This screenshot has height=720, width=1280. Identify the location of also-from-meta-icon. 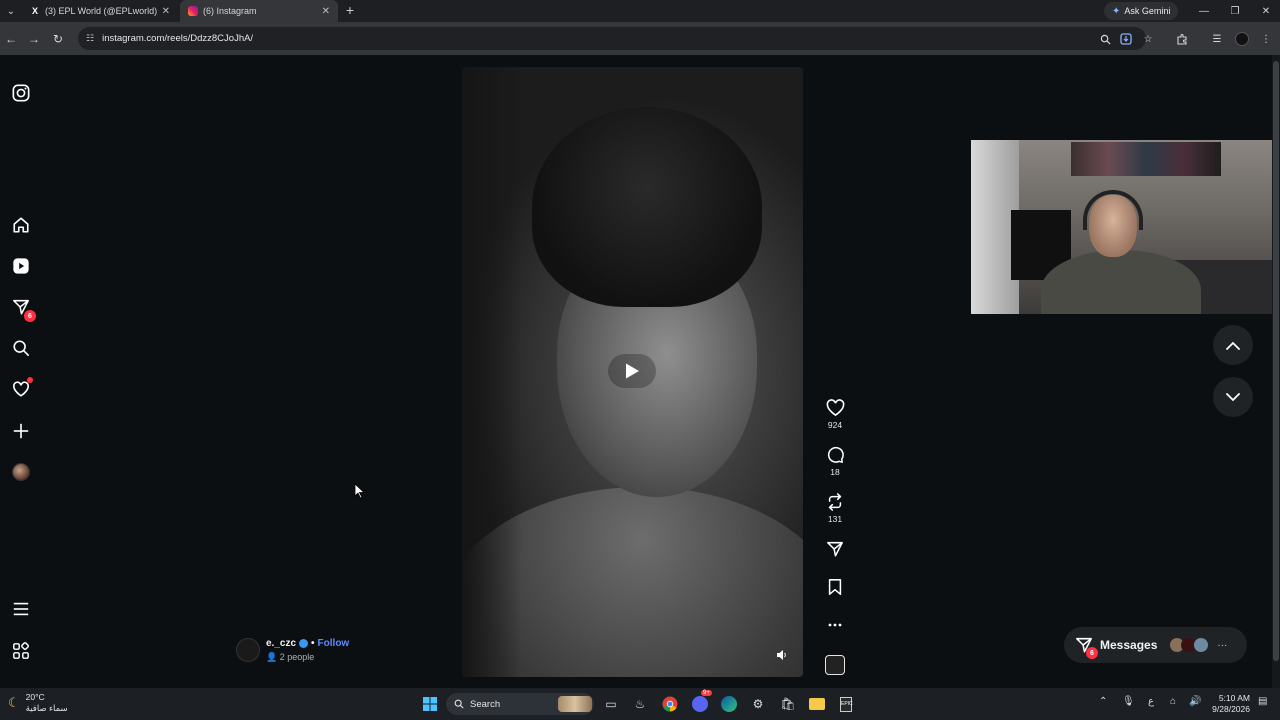
(21, 651).